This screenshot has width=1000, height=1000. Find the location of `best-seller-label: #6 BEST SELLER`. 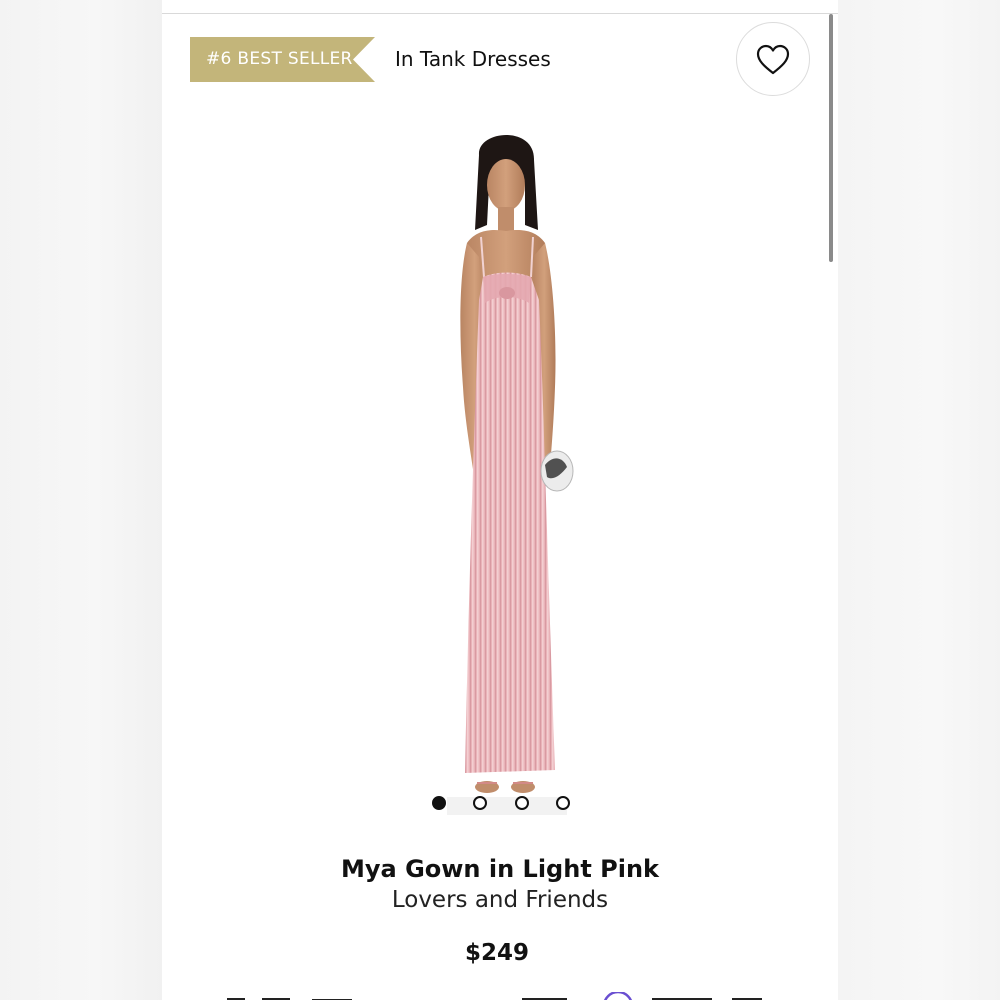

best-seller-label: #6 BEST SELLER is located at coordinates (279, 59).